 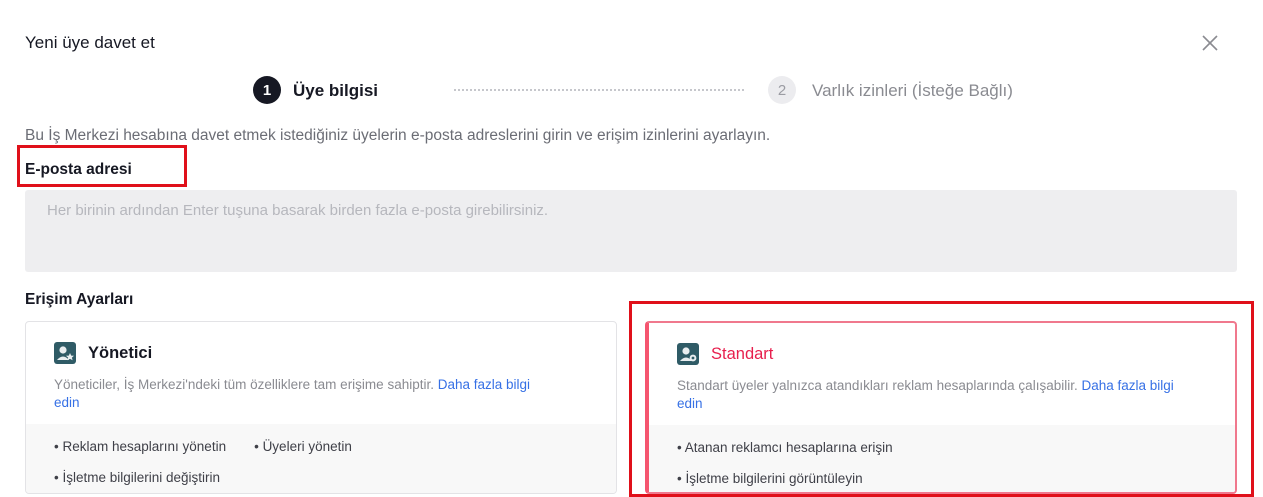 What do you see at coordinates (782, 90) in the screenshot?
I see `step-2-number: 2` at bounding box center [782, 90].